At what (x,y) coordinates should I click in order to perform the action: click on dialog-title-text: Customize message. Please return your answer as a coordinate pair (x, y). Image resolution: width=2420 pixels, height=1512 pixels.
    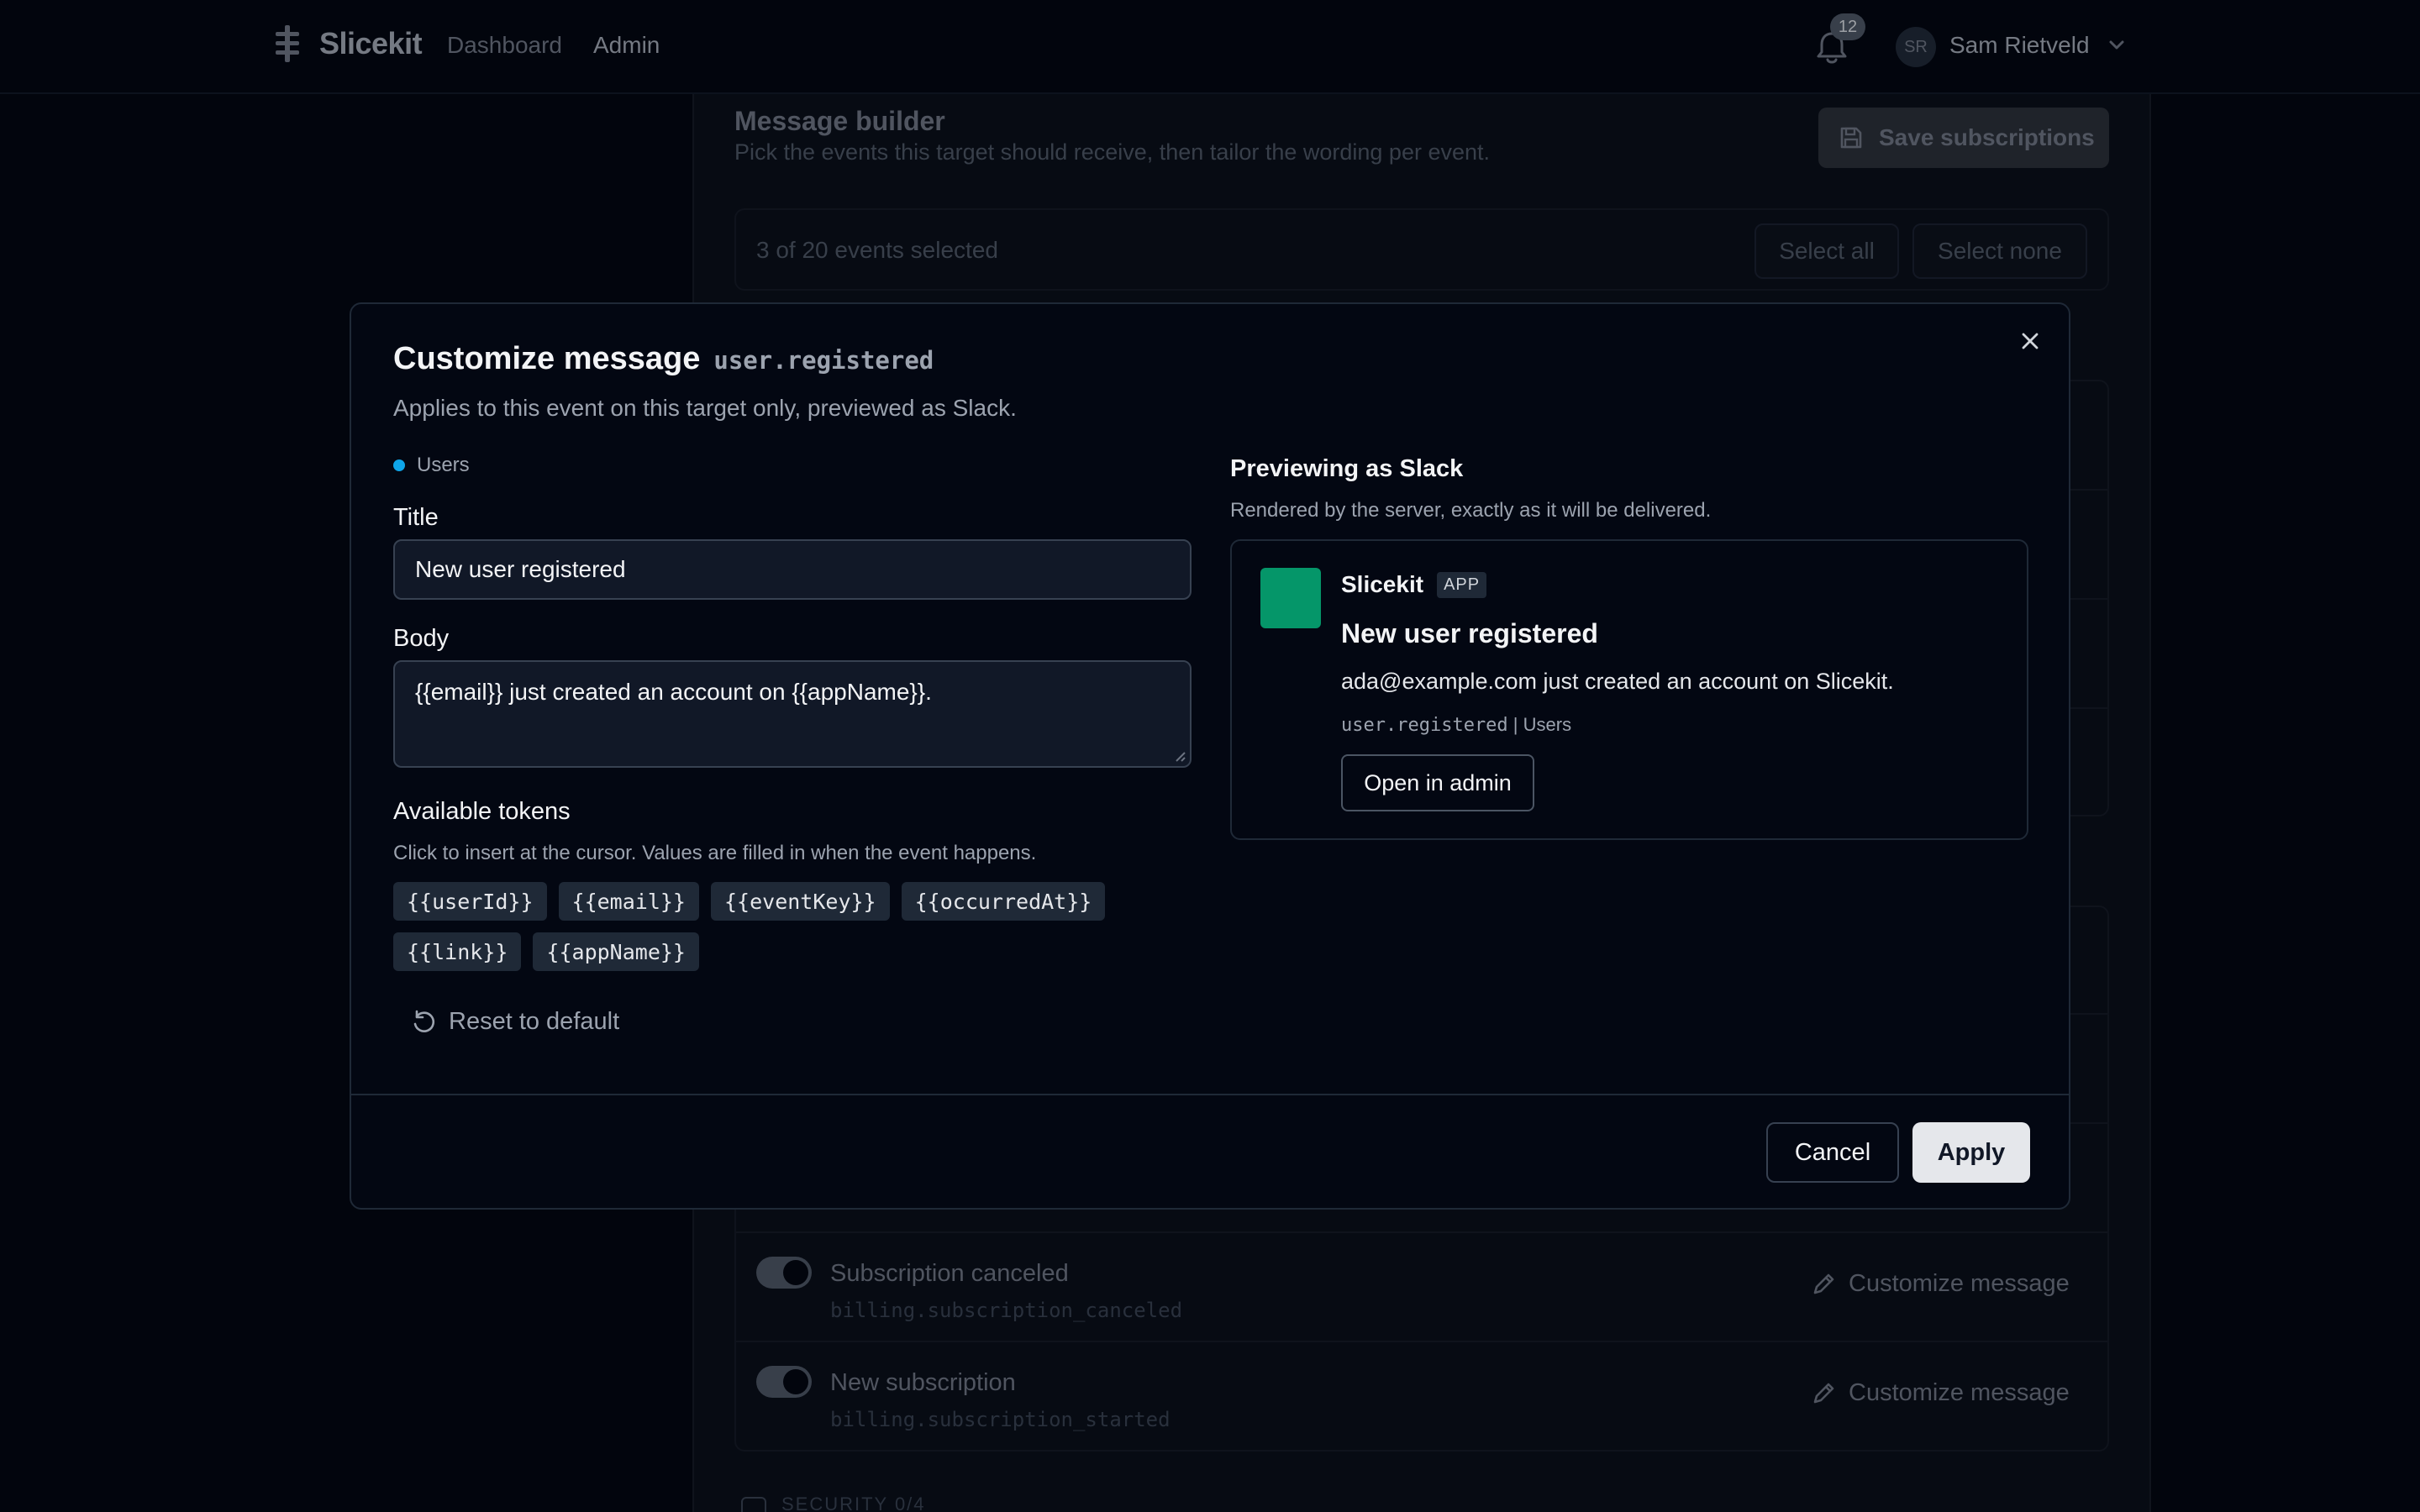
    Looking at the image, I should click on (547, 358).